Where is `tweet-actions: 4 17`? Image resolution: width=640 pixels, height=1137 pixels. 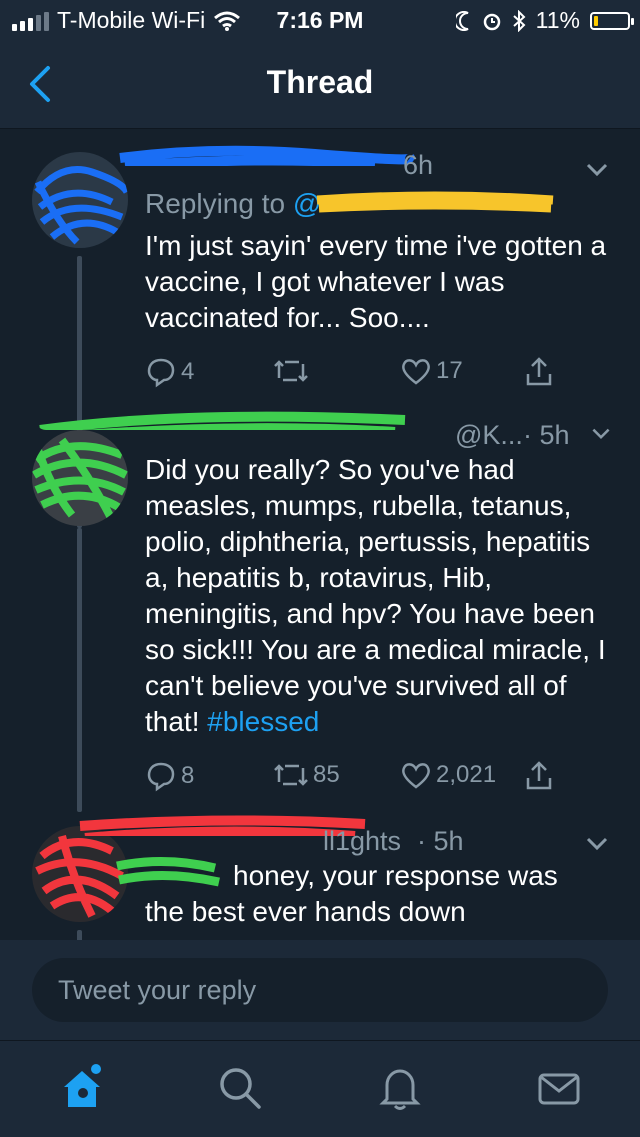 tweet-actions: 4 17 is located at coordinates (360, 376).